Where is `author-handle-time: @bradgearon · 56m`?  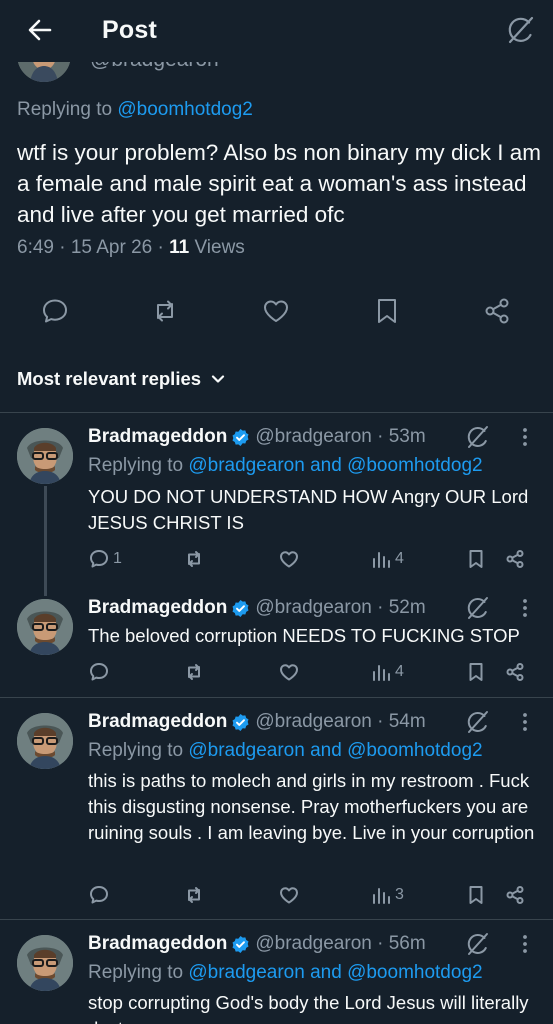 author-handle-time: @bradgearon · 56m is located at coordinates (340, 944).